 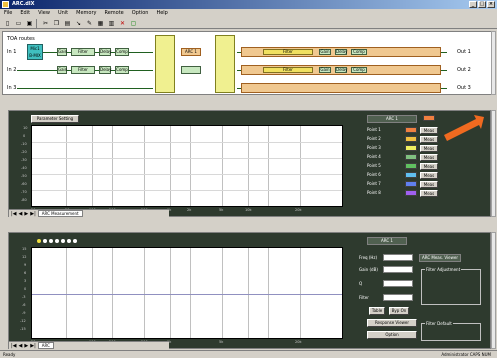 I want to click on delay-block-2: Delay, so click(x=105, y=70).